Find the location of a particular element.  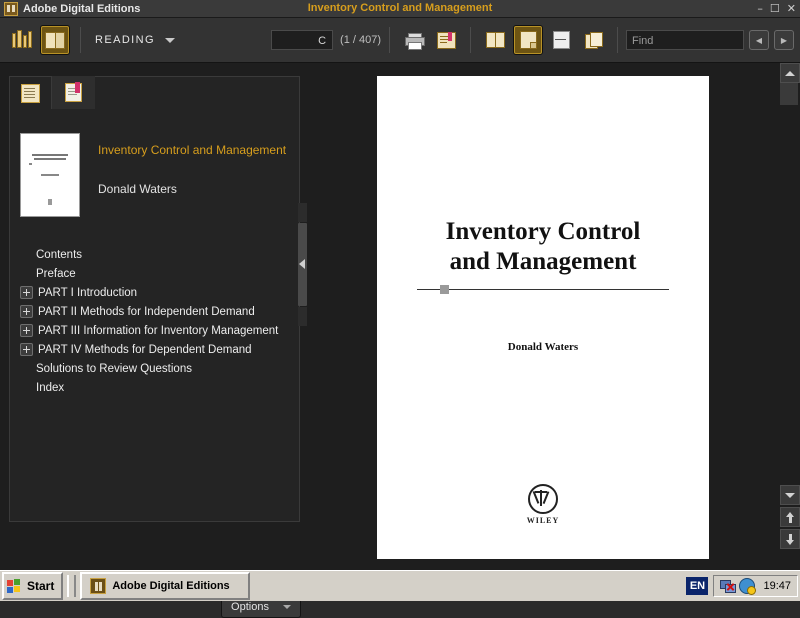

publisher-name: WILEY is located at coordinates (543, 520).